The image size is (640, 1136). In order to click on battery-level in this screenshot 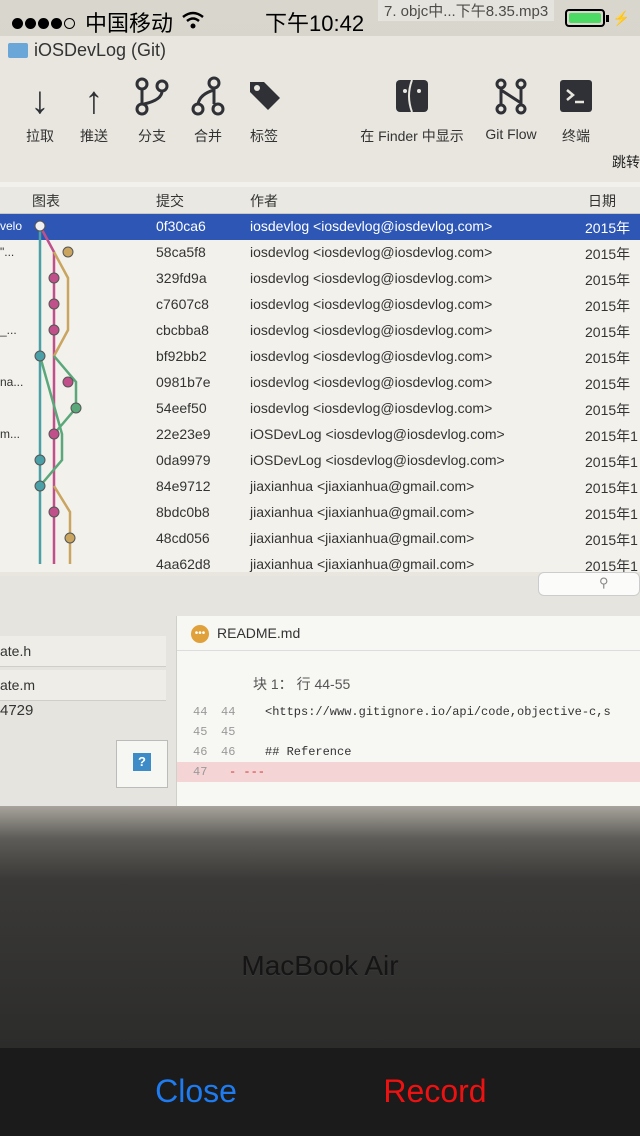, I will do `click(584, 18)`.